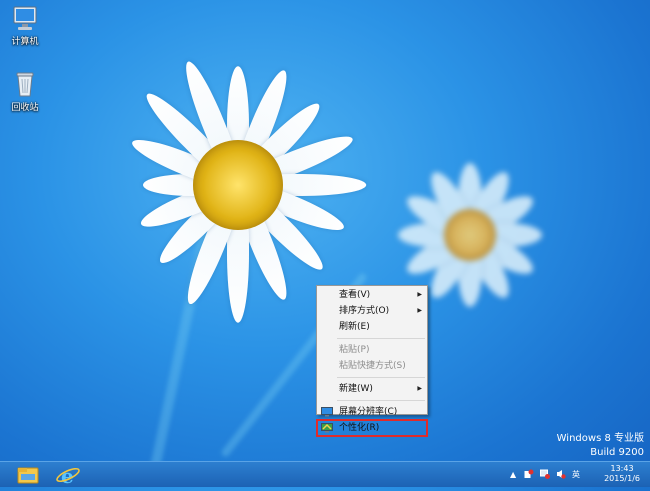 Image resolution: width=650 pixels, height=491 pixels. I want to click on menu-item-label: 排序方式(O), so click(364, 311).